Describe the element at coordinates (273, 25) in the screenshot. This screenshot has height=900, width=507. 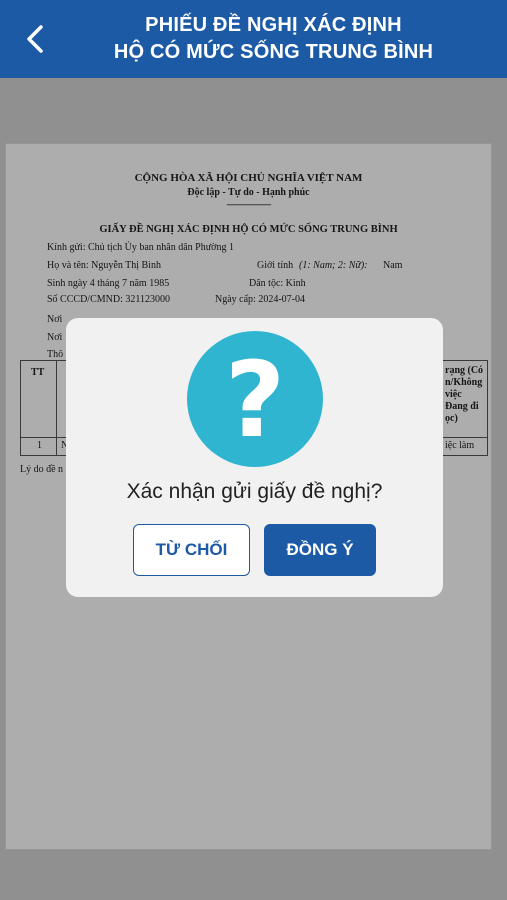
I see `page-title-line1: PHIẾU ĐỀ NGHỊ XÁC ĐỊNH` at that location.